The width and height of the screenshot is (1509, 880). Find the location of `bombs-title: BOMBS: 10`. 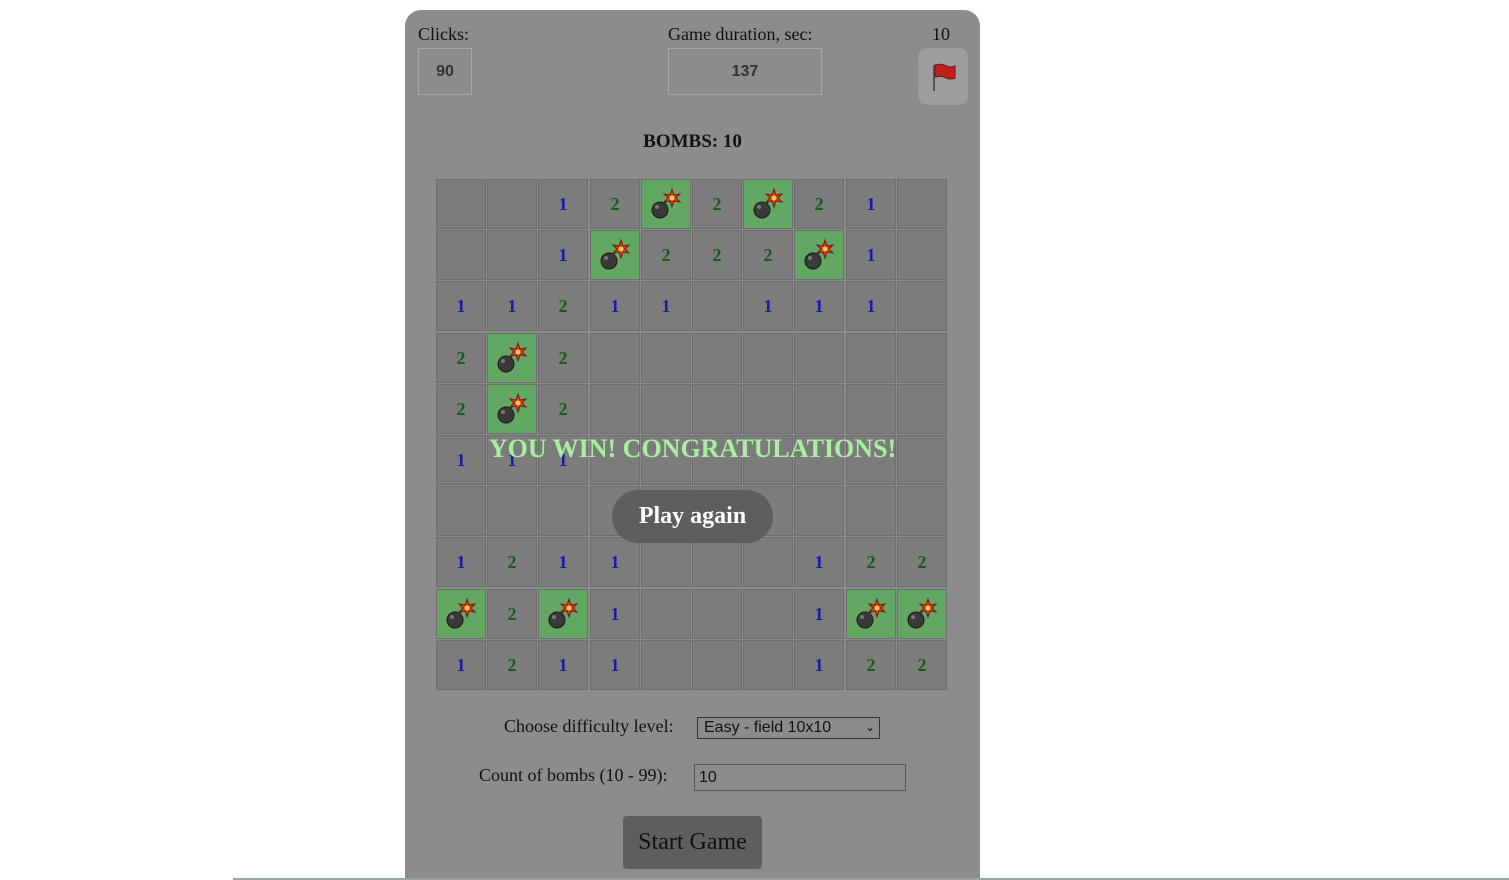

bombs-title: BOMBS: 10 is located at coordinates (692, 141).